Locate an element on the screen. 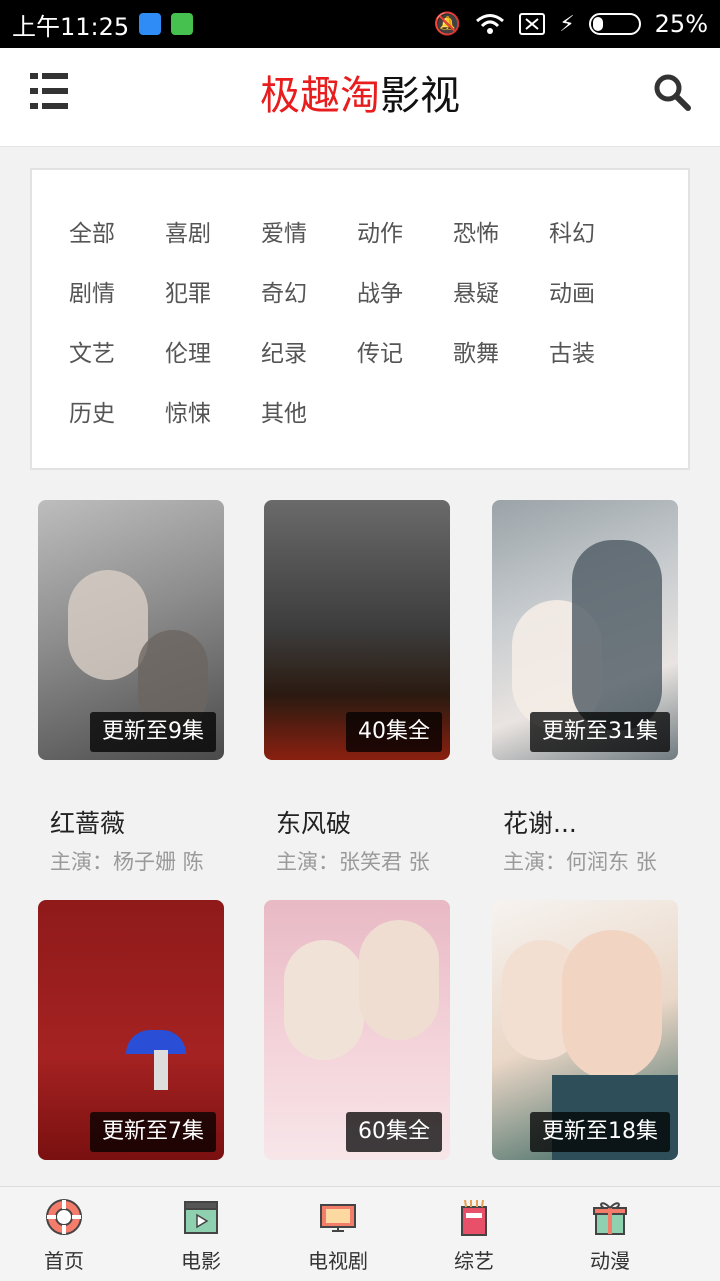 This screenshot has height=1281, width=720. nav-tv: 电视剧 is located at coordinates (338, 1237).